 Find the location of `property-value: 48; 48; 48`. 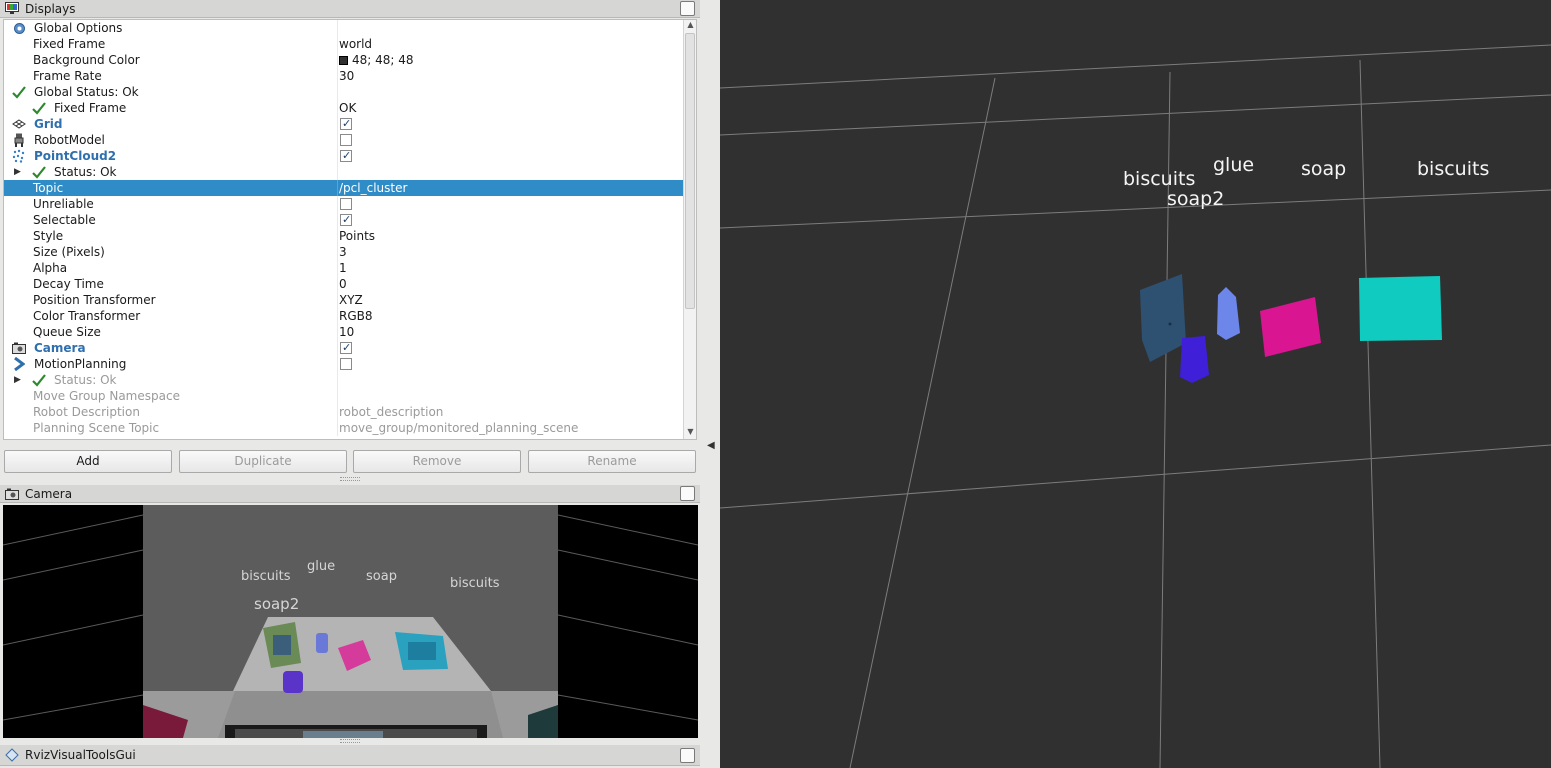

property-value: 48; 48; 48 is located at coordinates (376, 60).